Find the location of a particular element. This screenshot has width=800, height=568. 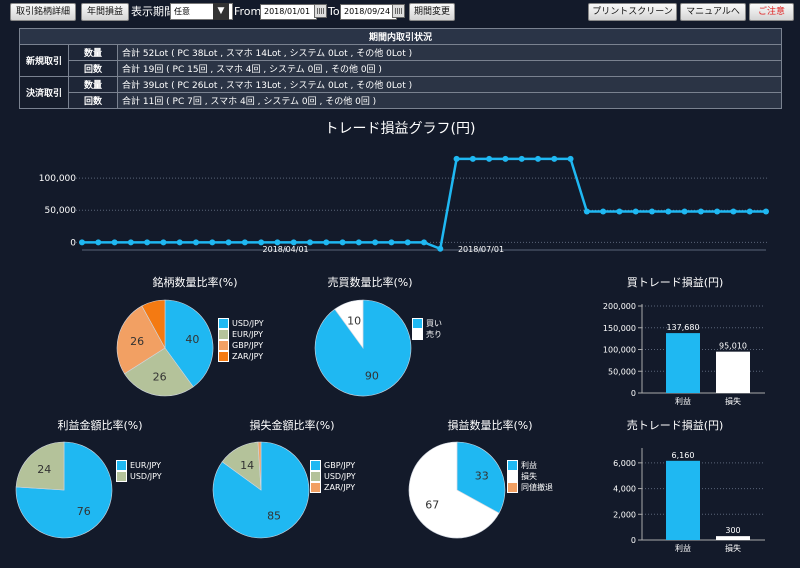

legend-entry: GBP/JPY is located at coordinates (333, 465).